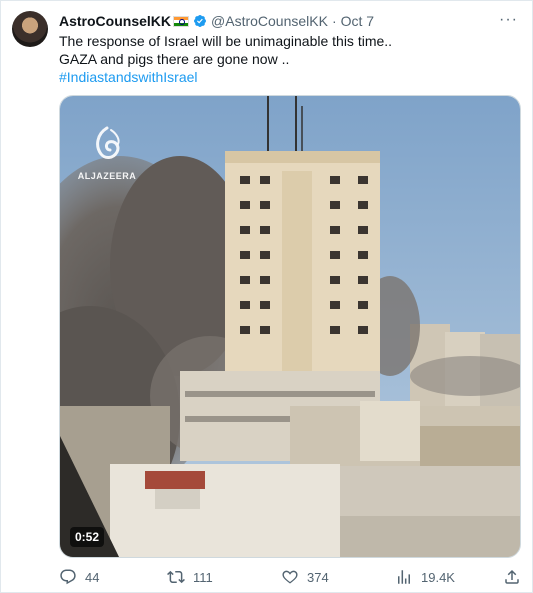 The height and width of the screenshot is (593, 533). What do you see at coordinates (87, 537) in the screenshot?
I see `video-duration: 0:52` at bounding box center [87, 537].